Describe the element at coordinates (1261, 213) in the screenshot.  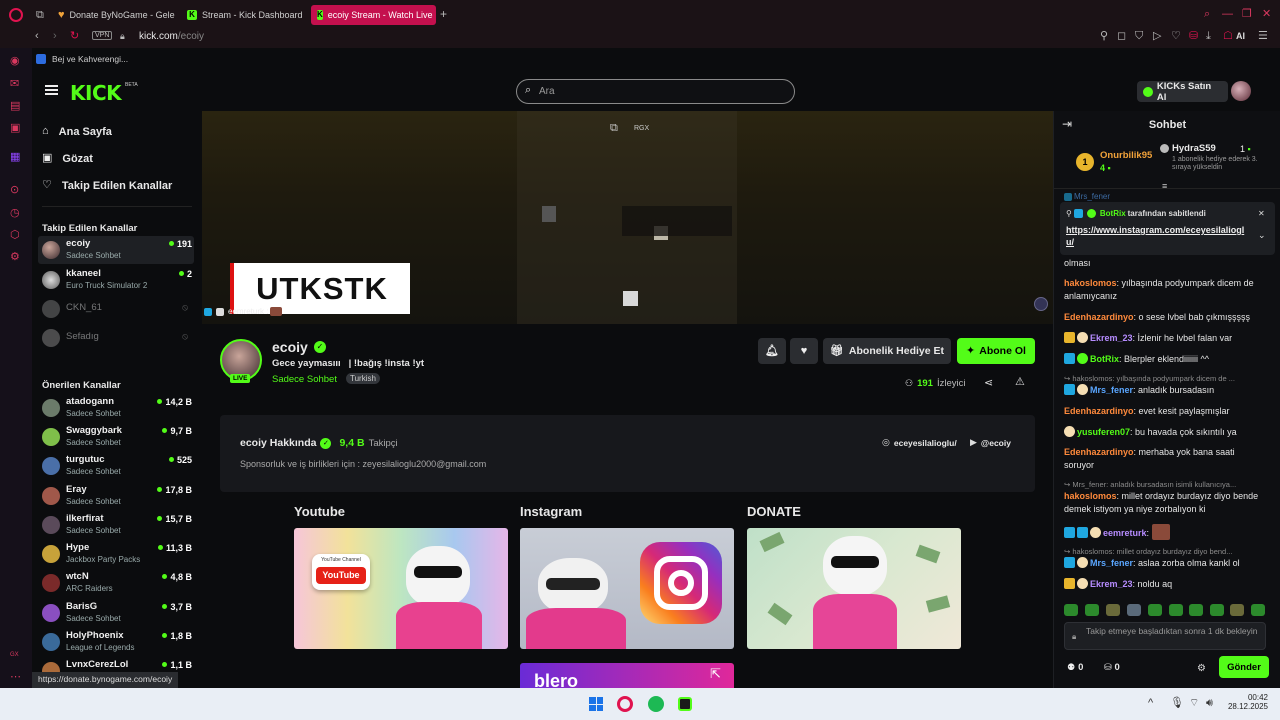
I see `unpin-icon: ✕` at that location.